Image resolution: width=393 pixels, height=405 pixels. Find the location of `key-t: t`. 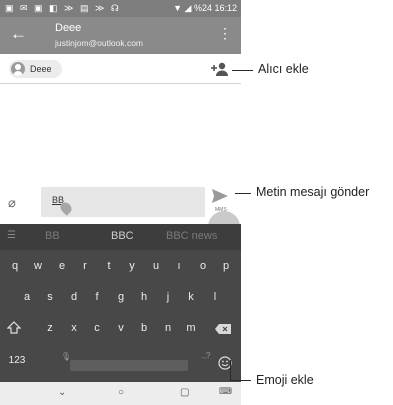

key-t: t is located at coordinates (109, 266).